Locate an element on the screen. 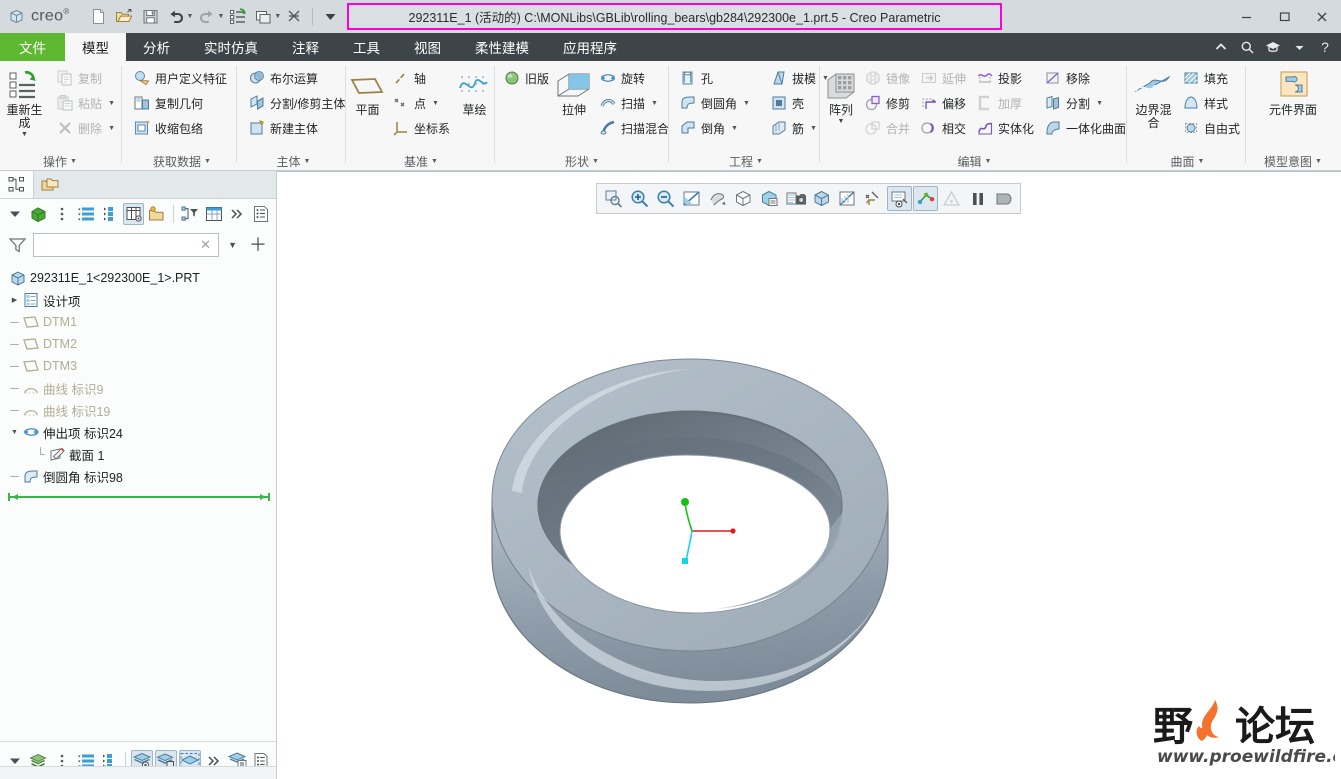 The width and height of the screenshot is (1341, 779). tab-flexible-modeling: 柔性建模 is located at coordinates (502, 47).